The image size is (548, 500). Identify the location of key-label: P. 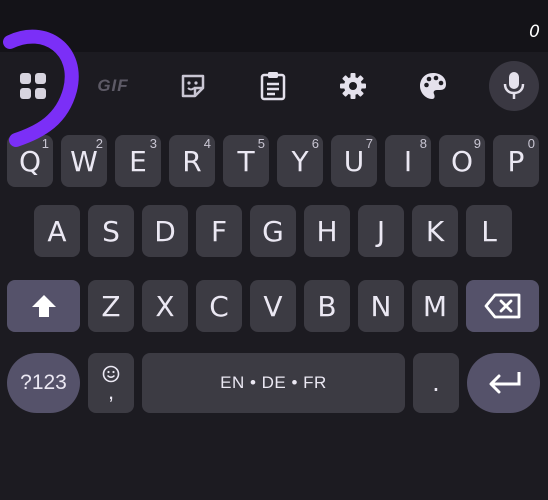
(516, 161).